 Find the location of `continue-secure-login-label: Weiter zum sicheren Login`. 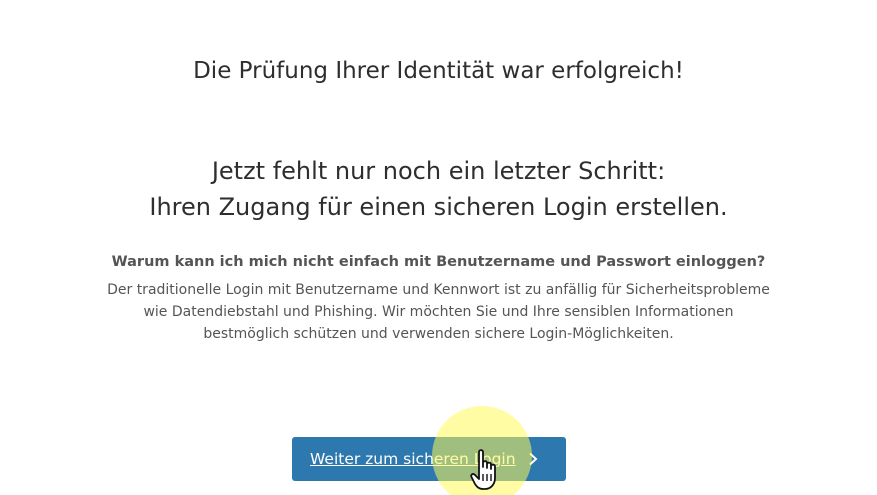

continue-secure-login-label: Weiter zum sicheren Login is located at coordinates (413, 459).